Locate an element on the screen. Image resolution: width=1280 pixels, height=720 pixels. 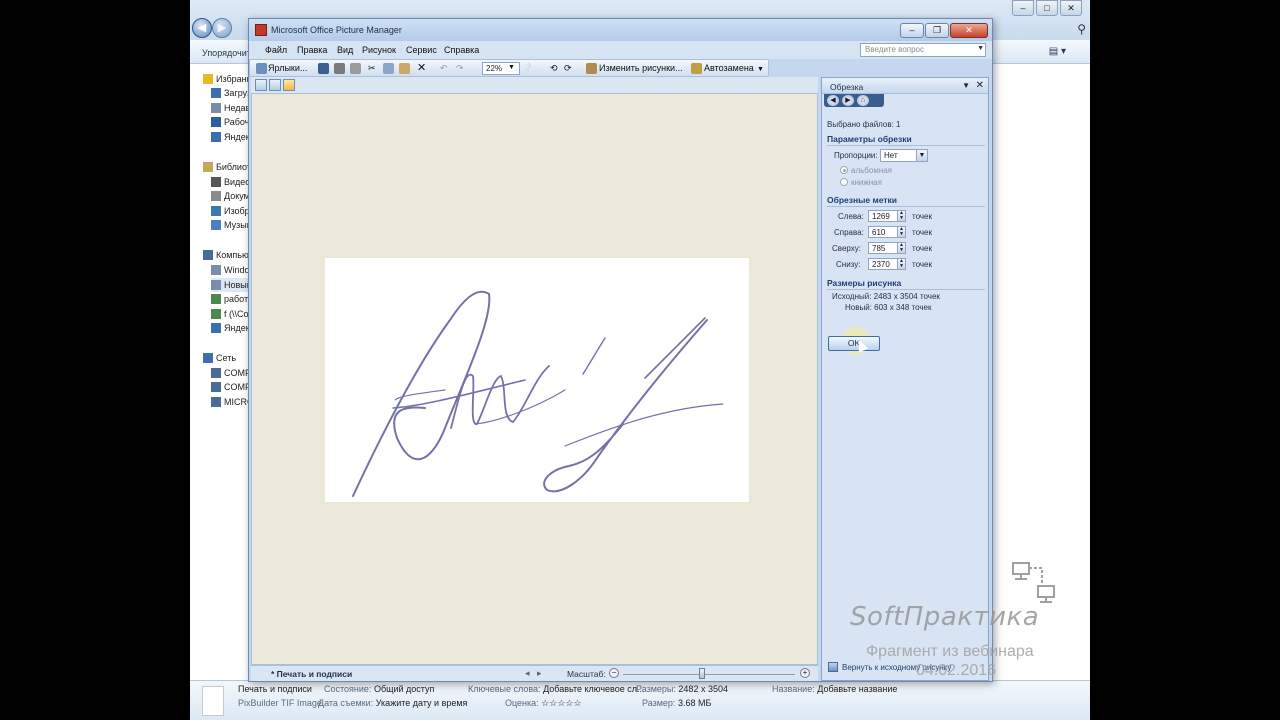
zoom-label: Масштаб: is located at coordinates (586, 674).